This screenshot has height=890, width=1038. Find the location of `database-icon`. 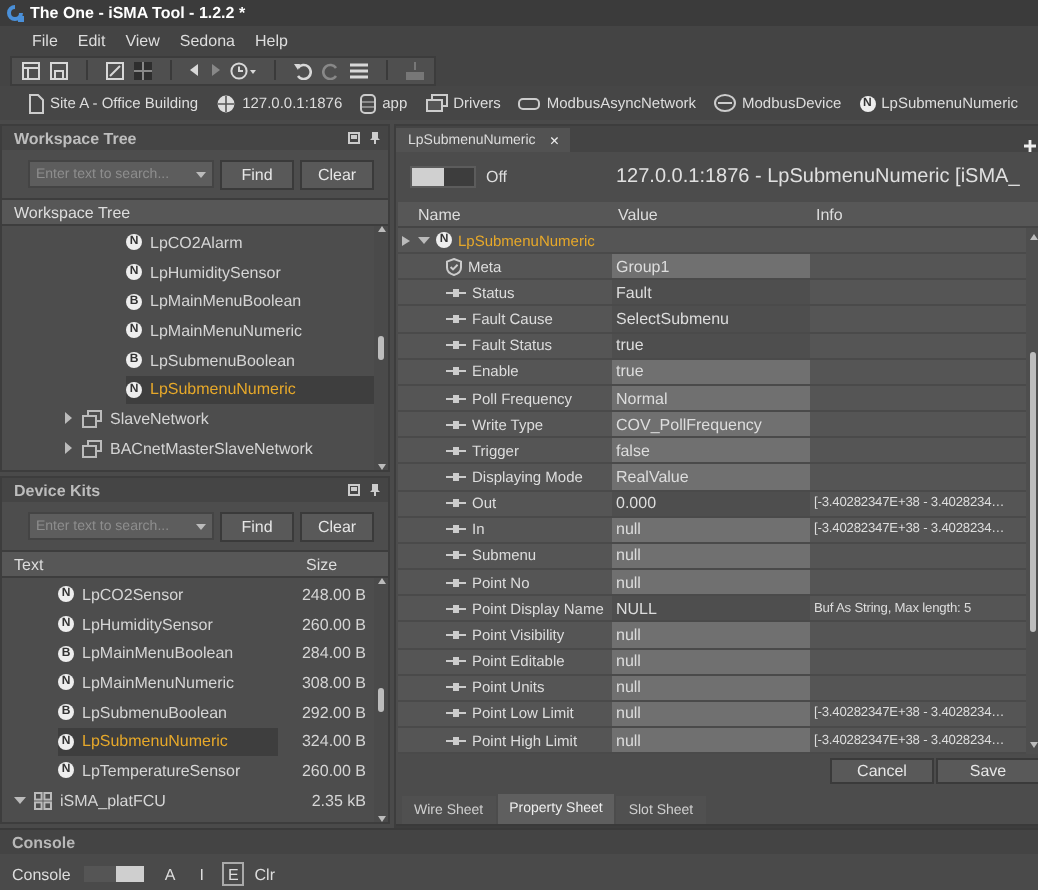

database-icon is located at coordinates (368, 103).